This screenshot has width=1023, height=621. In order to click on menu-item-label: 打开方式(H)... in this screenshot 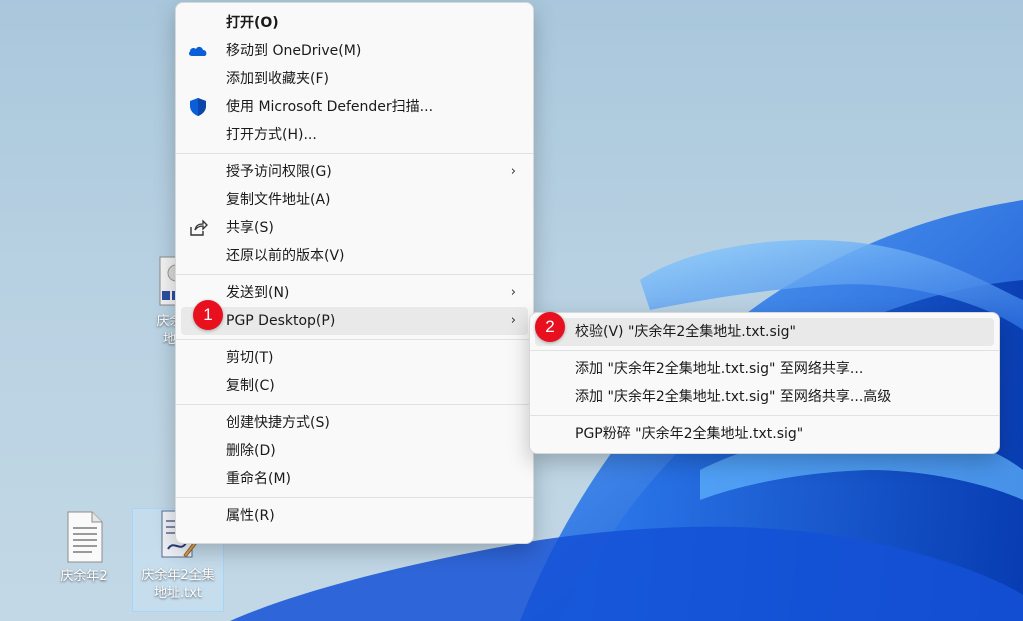, I will do `click(271, 135)`.